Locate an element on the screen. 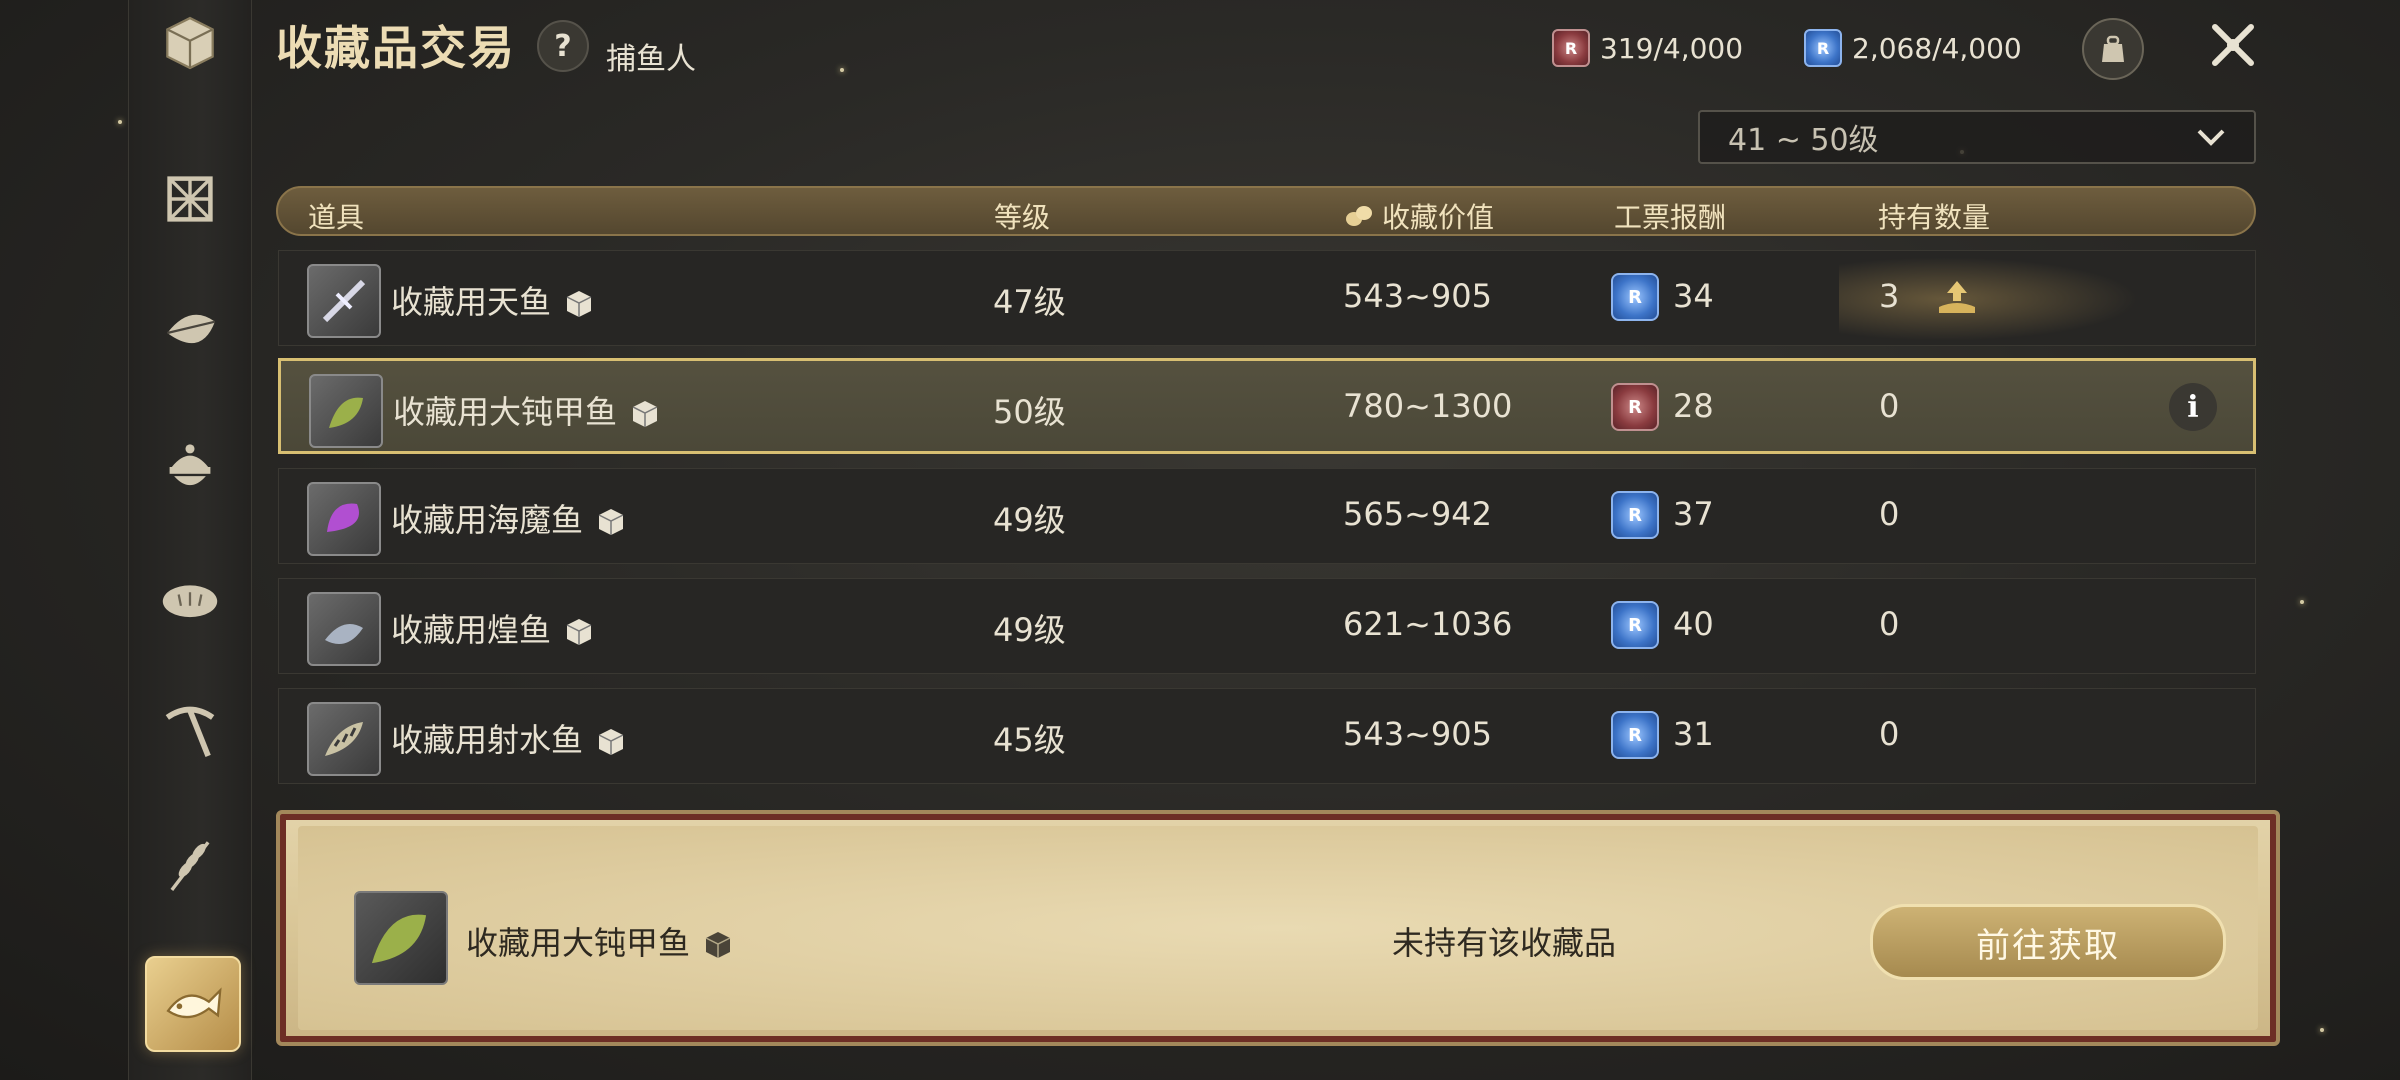  pot-icon is located at coordinates (190, 465).